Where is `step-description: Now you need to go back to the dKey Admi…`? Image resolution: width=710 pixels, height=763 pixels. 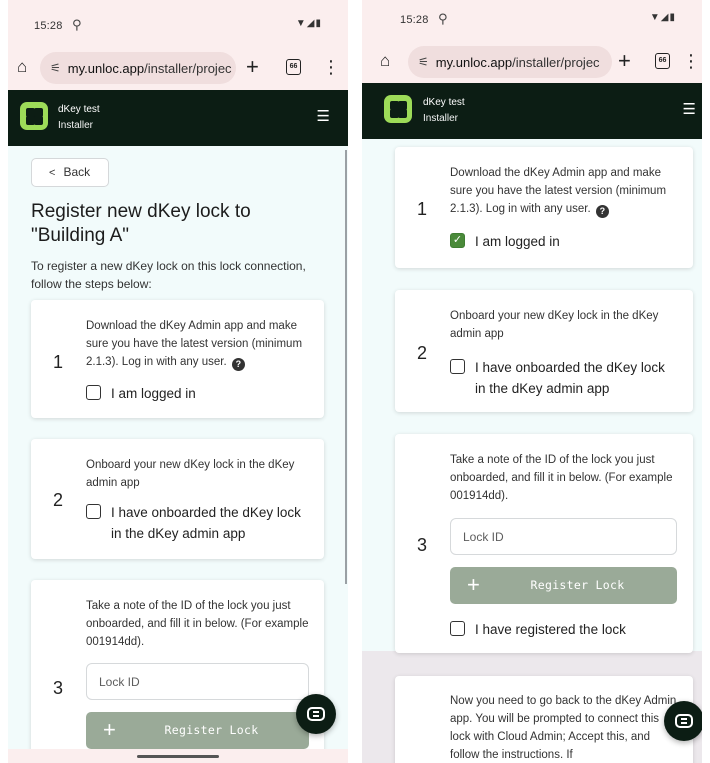
step-description: Now you need to go back to the dKey Admi… is located at coordinates (563, 728).